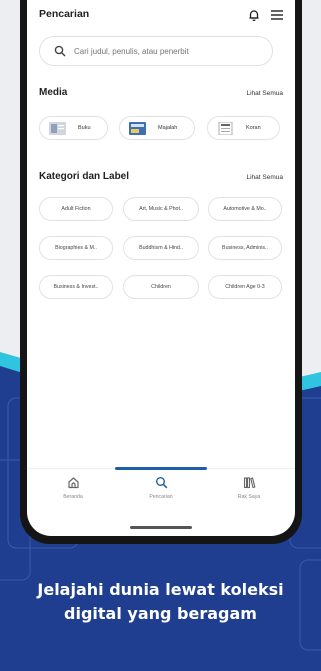  I want to click on screen-header: Pencarian, so click(162, 17).